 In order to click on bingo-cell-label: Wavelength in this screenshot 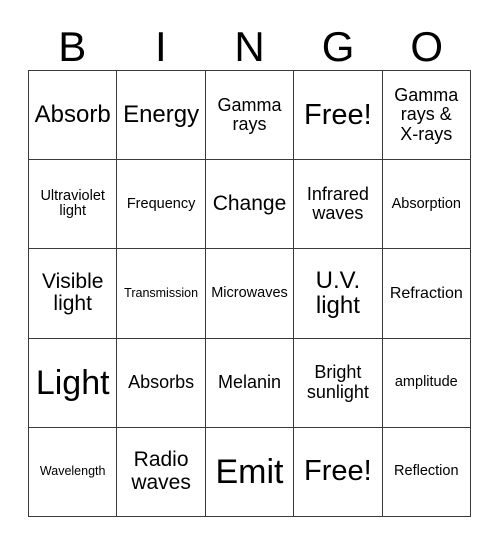, I will do `click(72, 471)`.